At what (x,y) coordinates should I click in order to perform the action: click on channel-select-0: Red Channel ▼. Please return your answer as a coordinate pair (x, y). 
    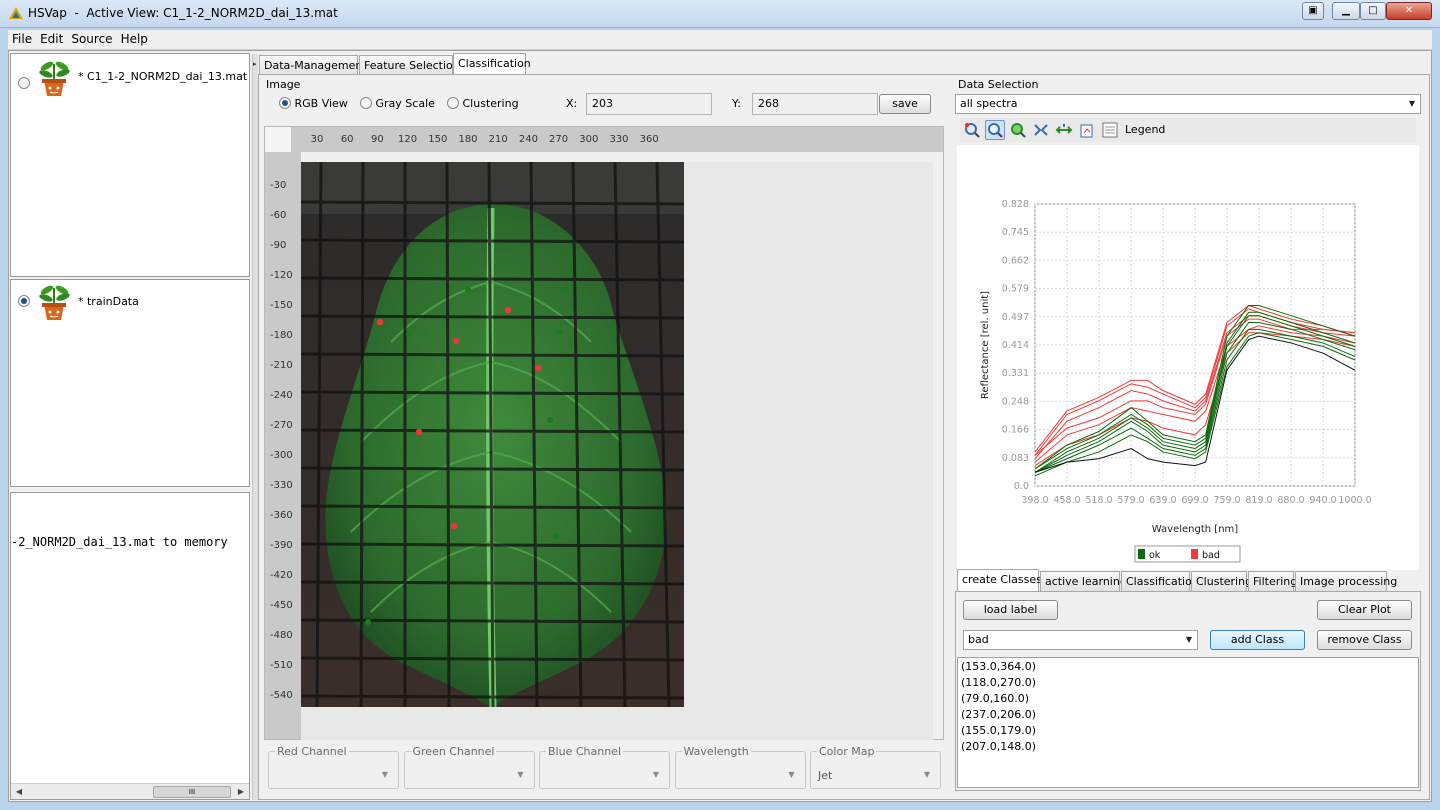
    Looking at the image, I should click on (333, 767).